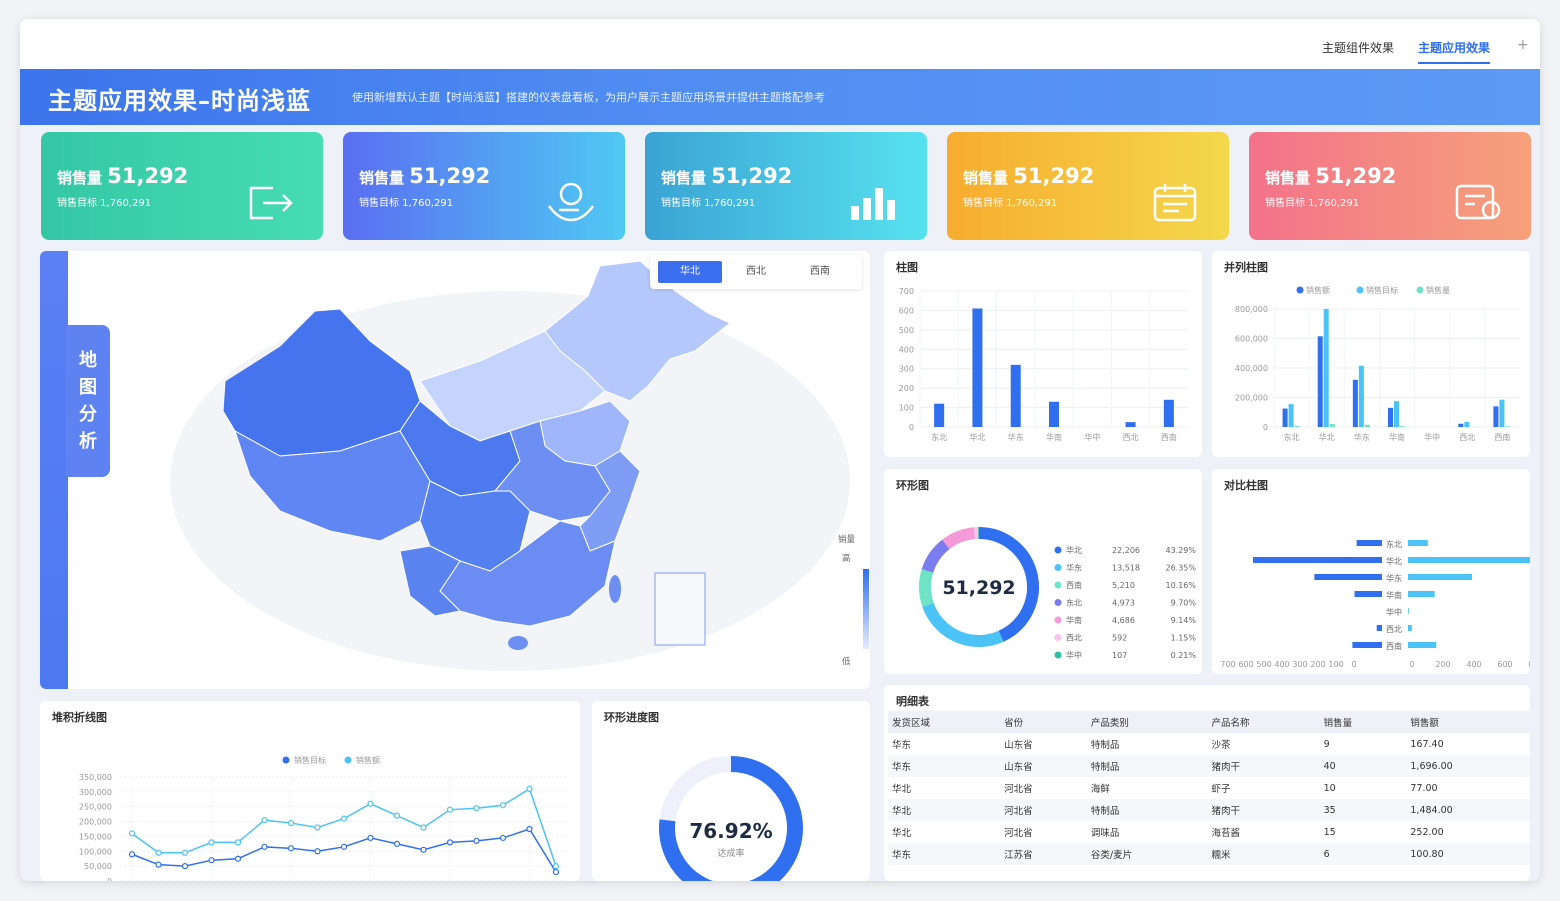 The height and width of the screenshot is (901, 1560). Describe the element at coordinates (271, 203) in the screenshot. I see `exit-icon` at that location.